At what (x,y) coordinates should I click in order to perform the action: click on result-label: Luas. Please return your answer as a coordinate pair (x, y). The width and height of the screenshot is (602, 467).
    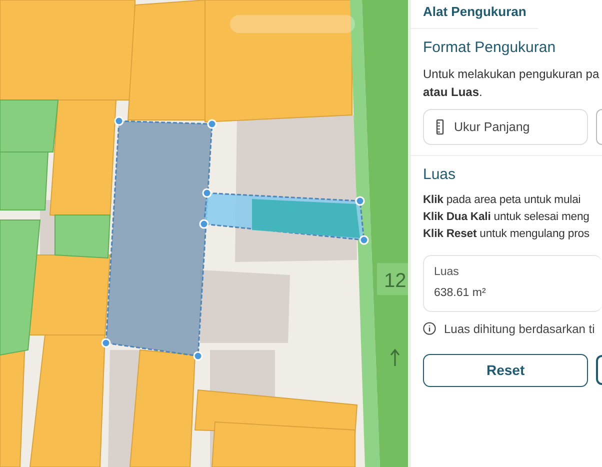
    Looking at the image, I should click on (447, 272).